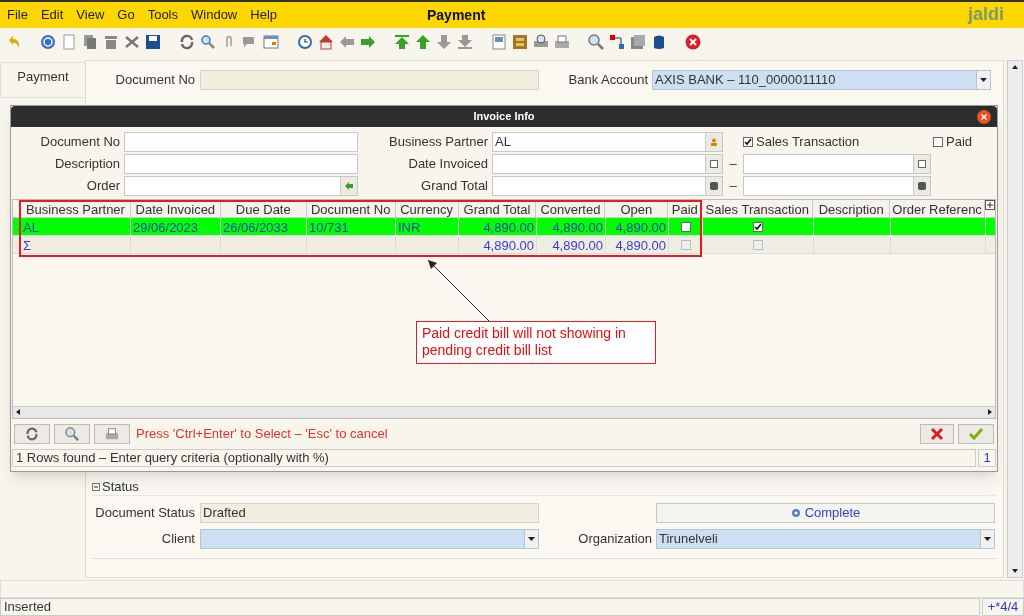 This screenshot has width=1024, height=616. What do you see at coordinates (126, 15) in the screenshot?
I see `menu-item: Go` at bounding box center [126, 15].